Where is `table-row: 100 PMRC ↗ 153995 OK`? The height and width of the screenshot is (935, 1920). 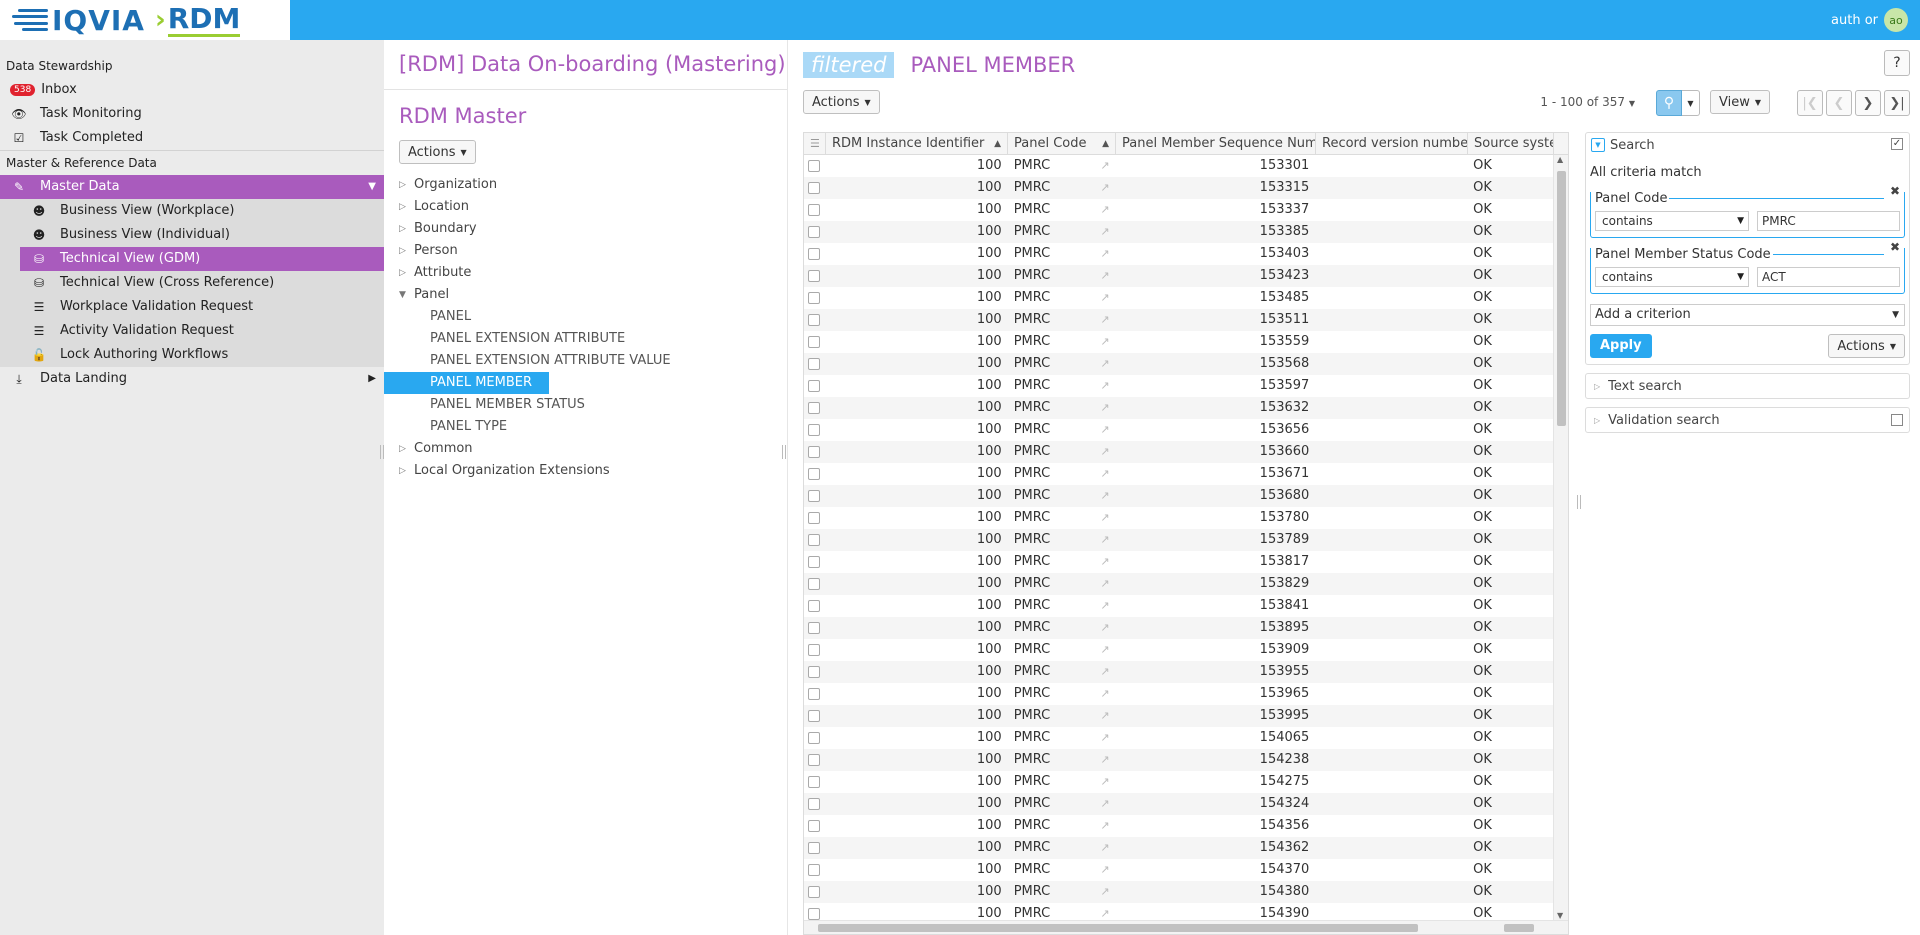
table-row: 100 PMRC ↗ 153995 OK is located at coordinates (1178, 716).